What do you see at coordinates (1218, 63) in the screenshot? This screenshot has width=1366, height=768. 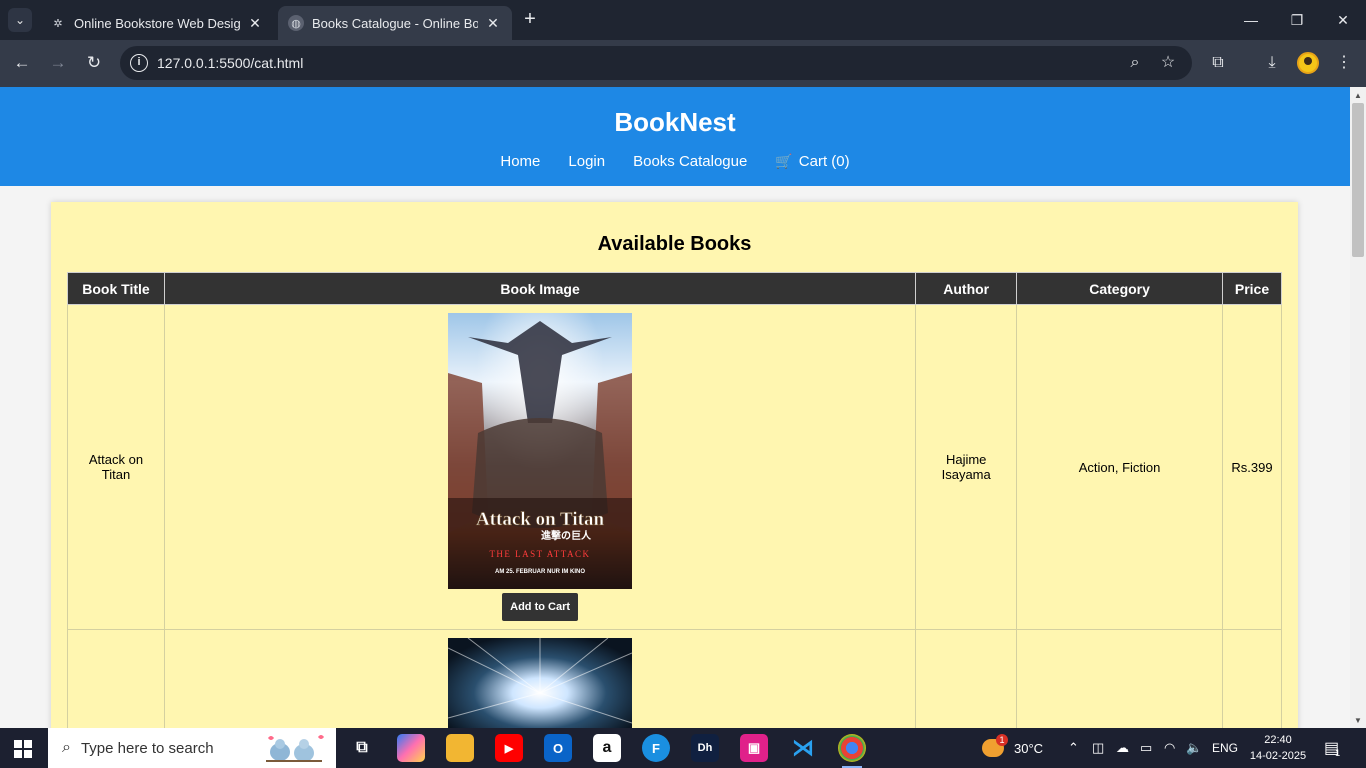 I see `extensions-puzzle-icon: ⧉` at bounding box center [1218, 63].